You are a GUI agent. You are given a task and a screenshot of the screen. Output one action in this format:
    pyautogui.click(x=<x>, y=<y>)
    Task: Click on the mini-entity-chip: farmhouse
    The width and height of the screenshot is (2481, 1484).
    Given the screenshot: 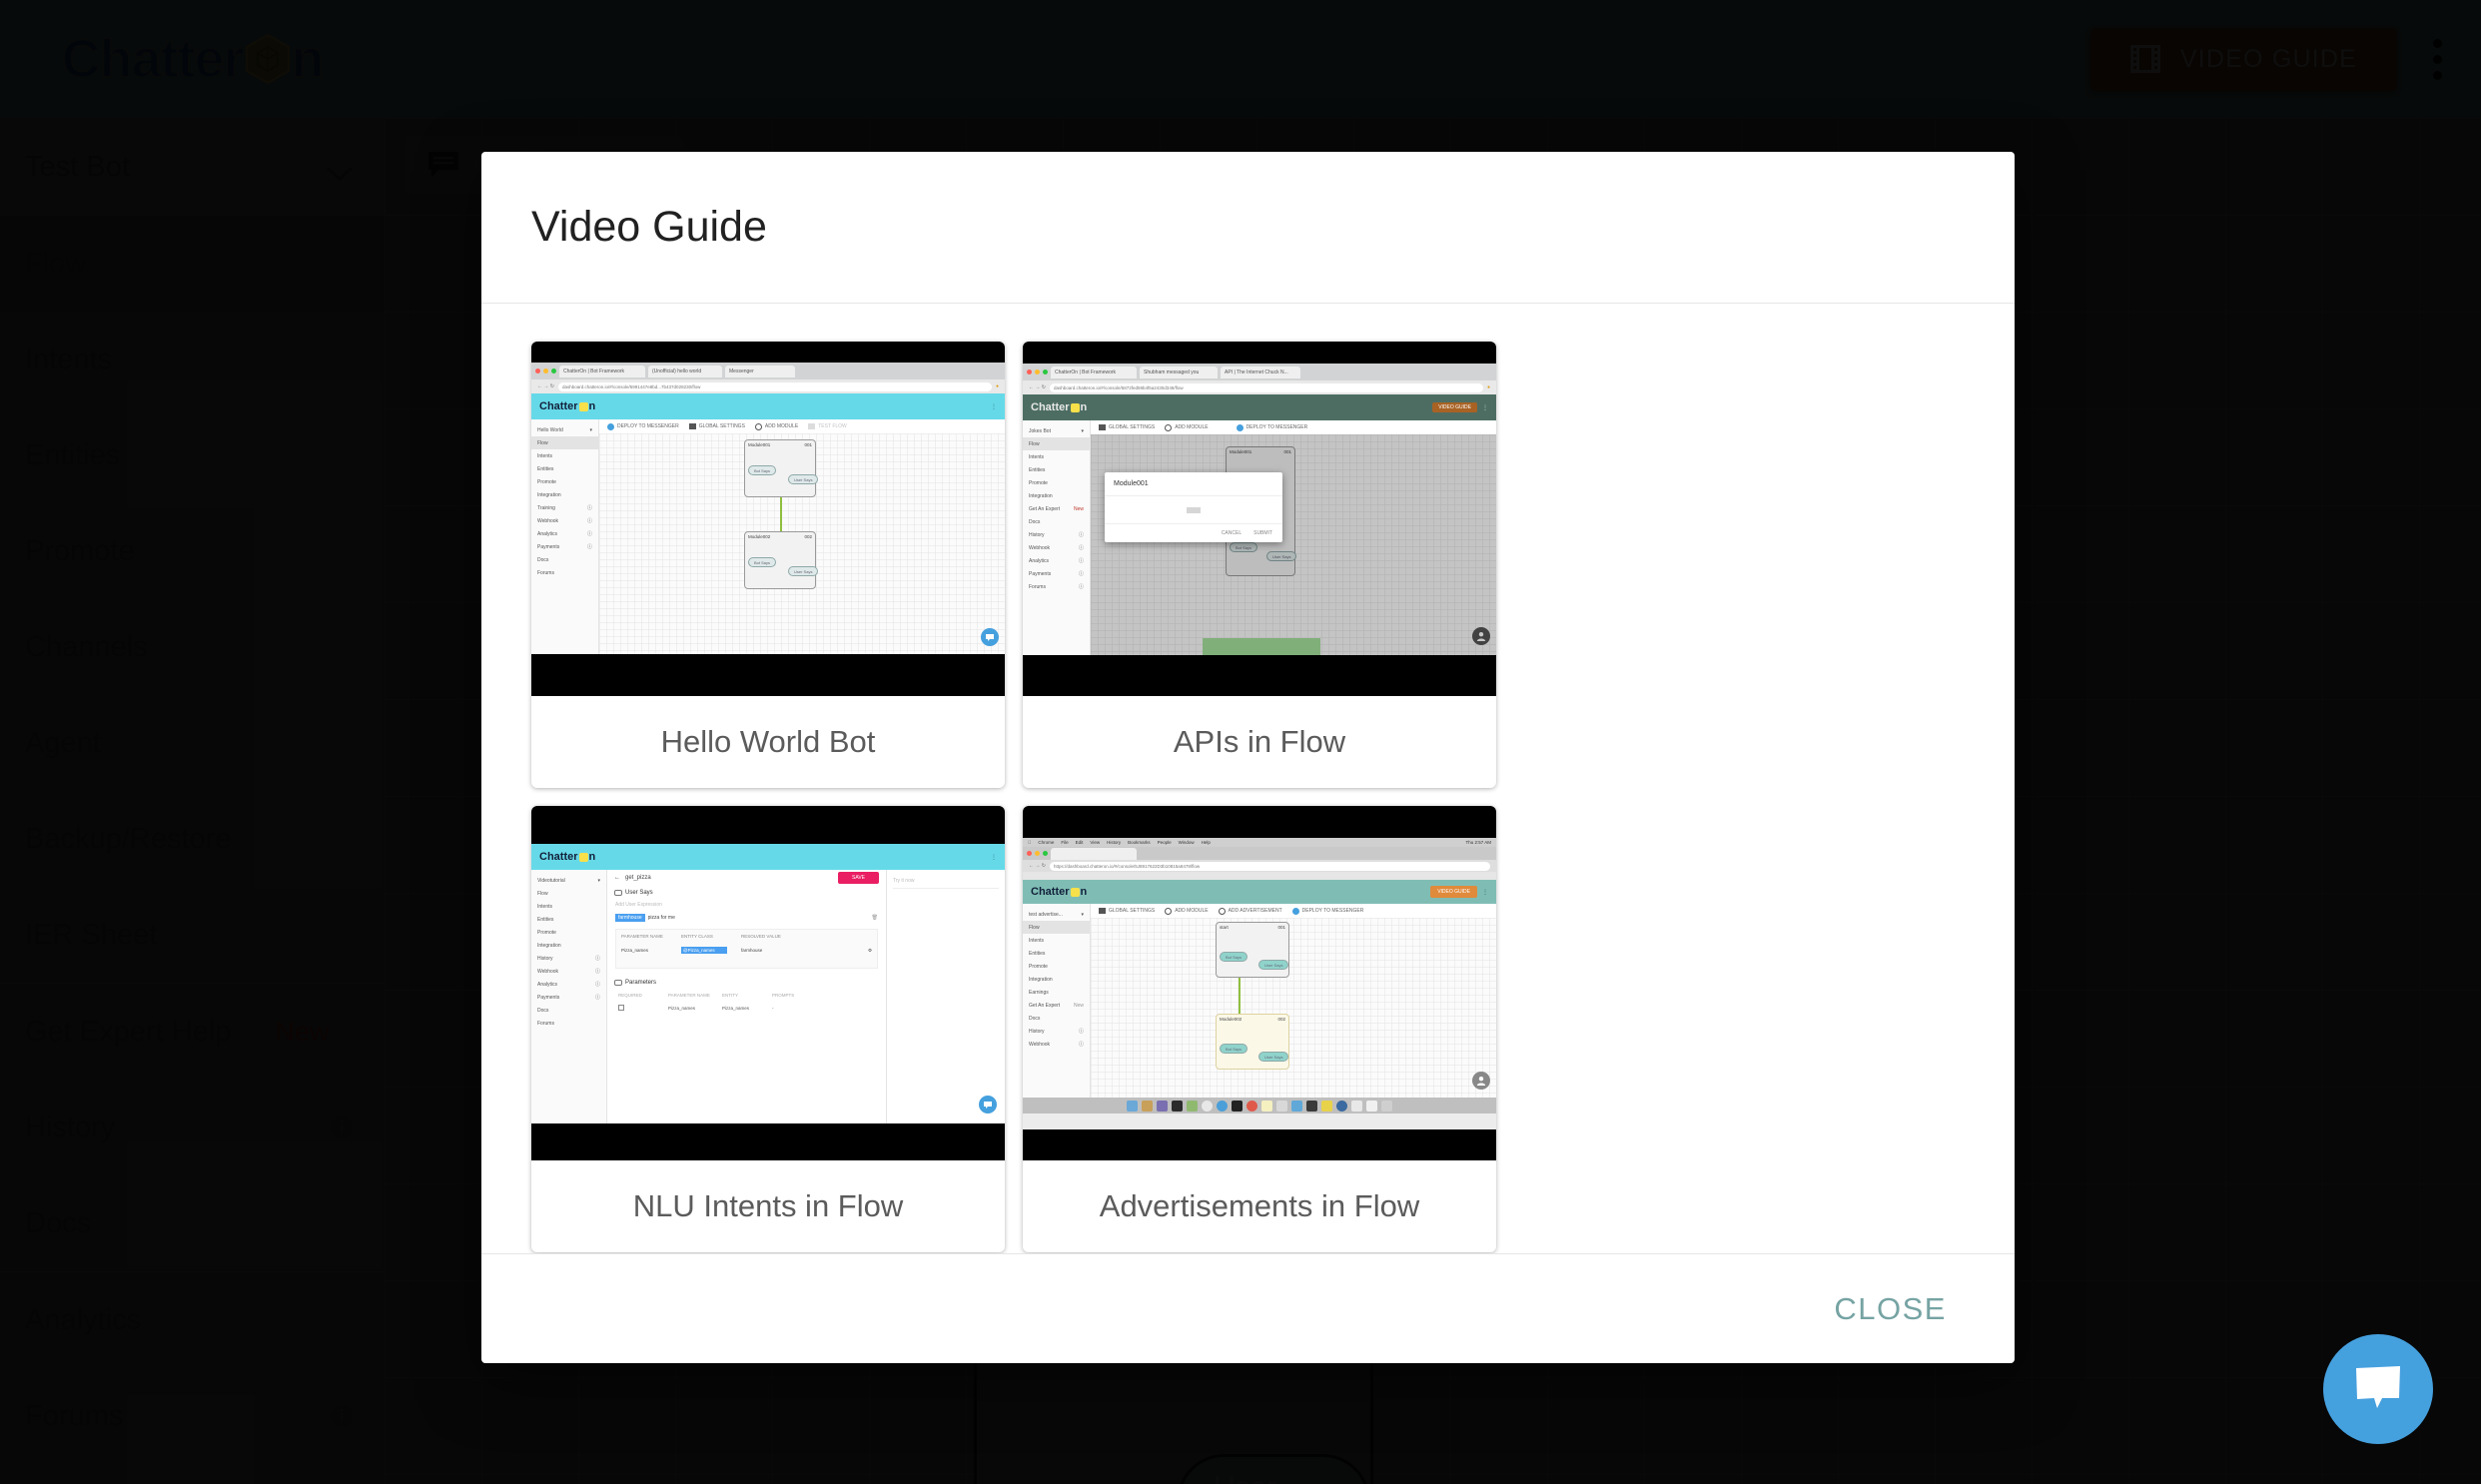 What is the action you would take?
    pyautogui.click(x=630, y=918)
    